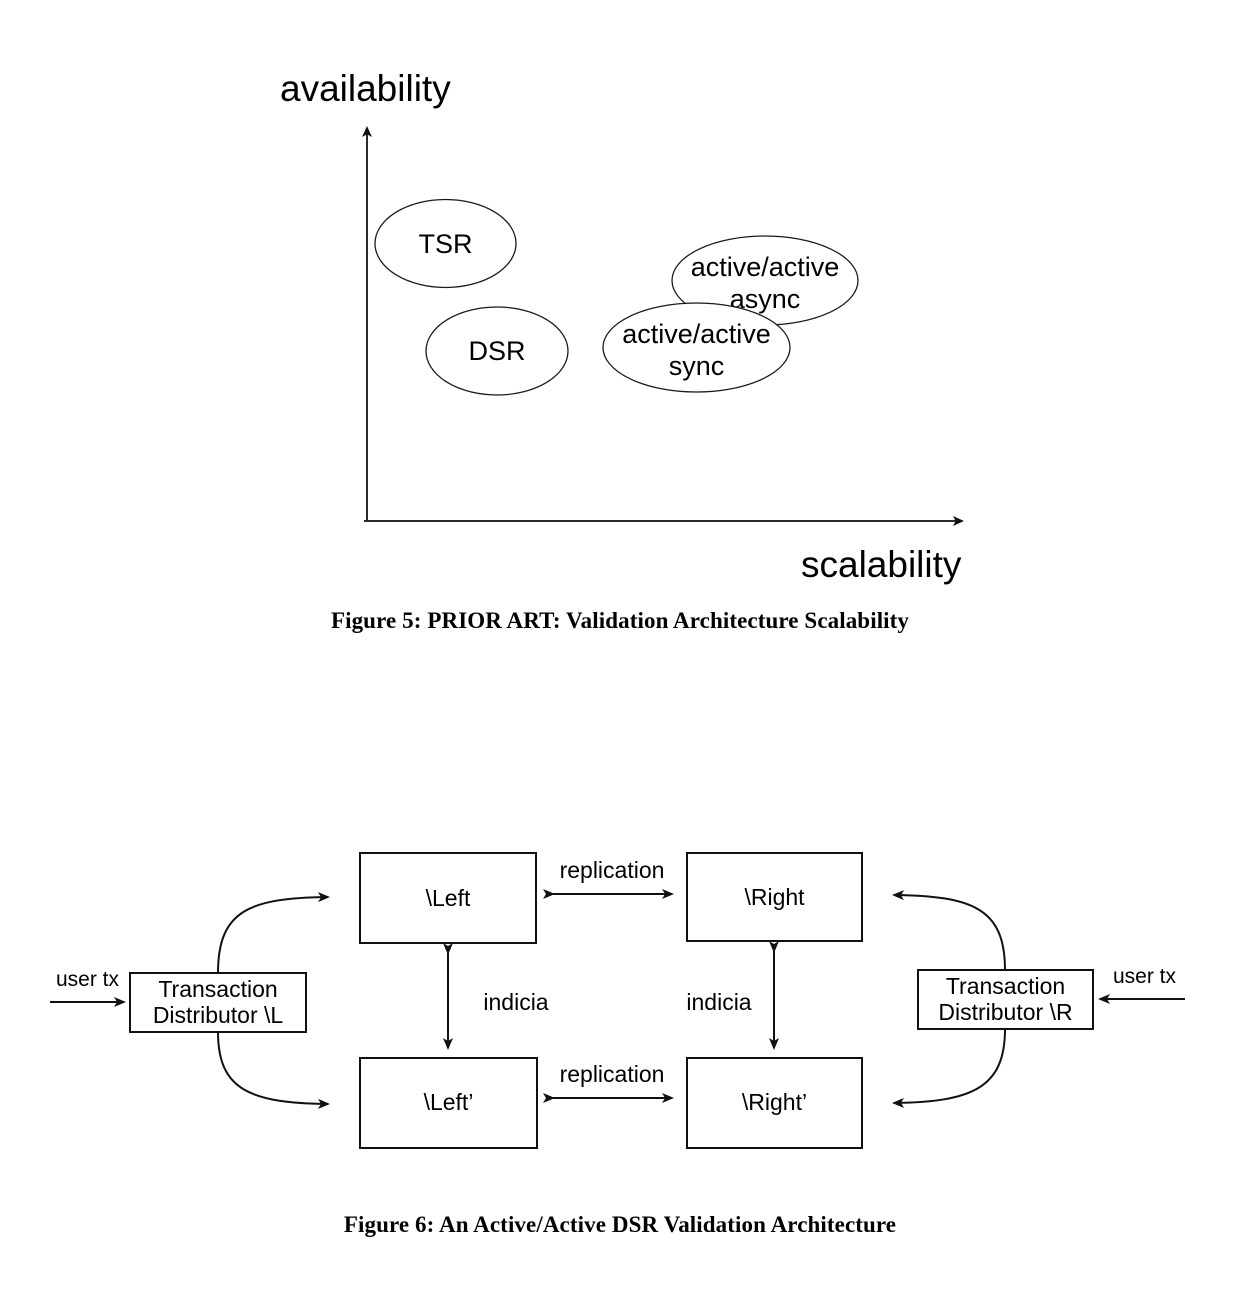  I want to click on edge-replication-top: replication, so click(608, 878).